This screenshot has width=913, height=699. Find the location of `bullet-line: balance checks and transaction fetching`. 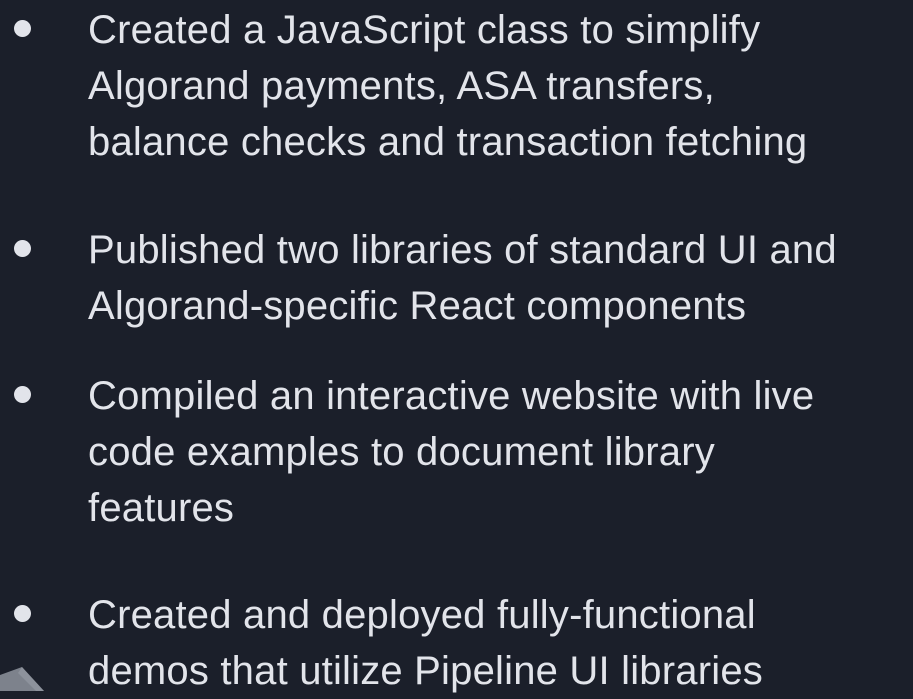

bullet-line: balance checks and transaction fetching is located at coordinates (448, 142).